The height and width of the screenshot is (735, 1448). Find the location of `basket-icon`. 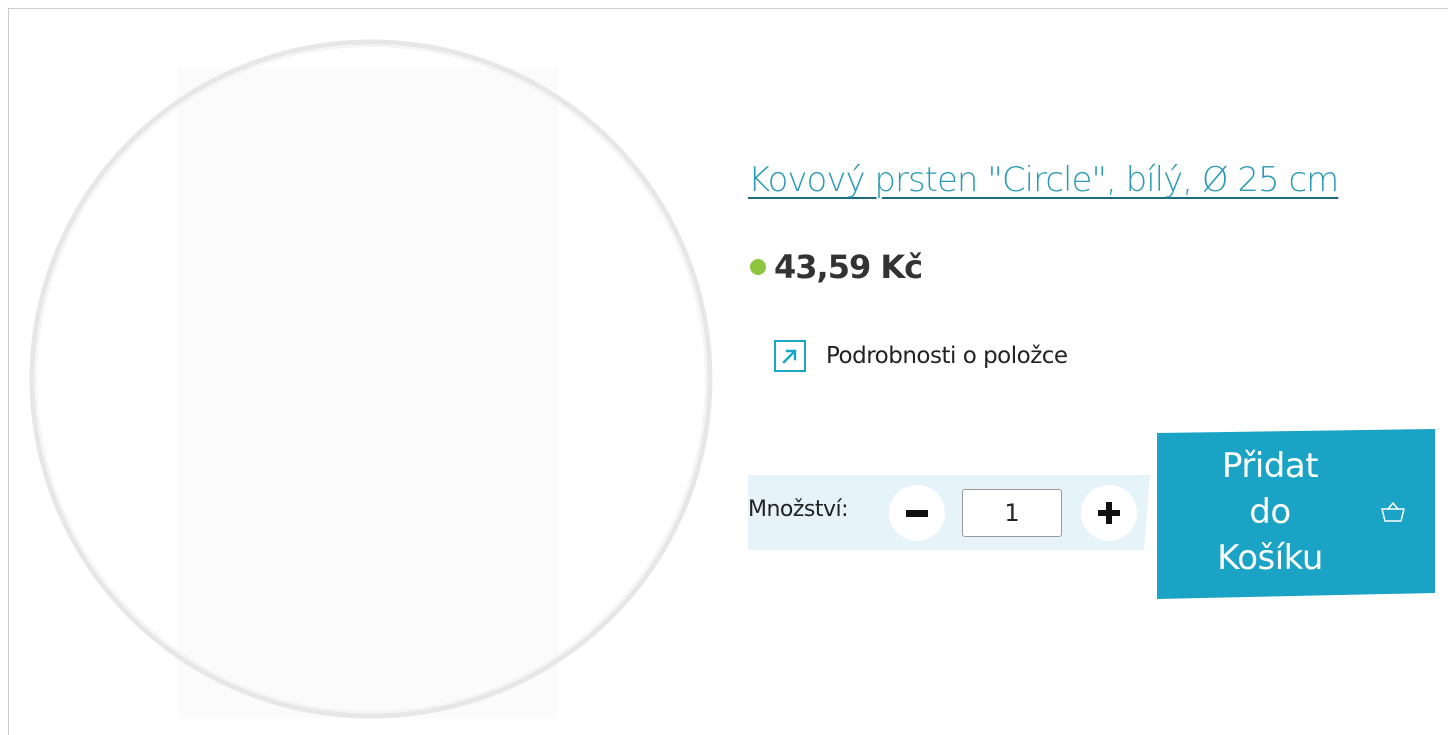

basket-icon is located at coordinates (1393, 512).